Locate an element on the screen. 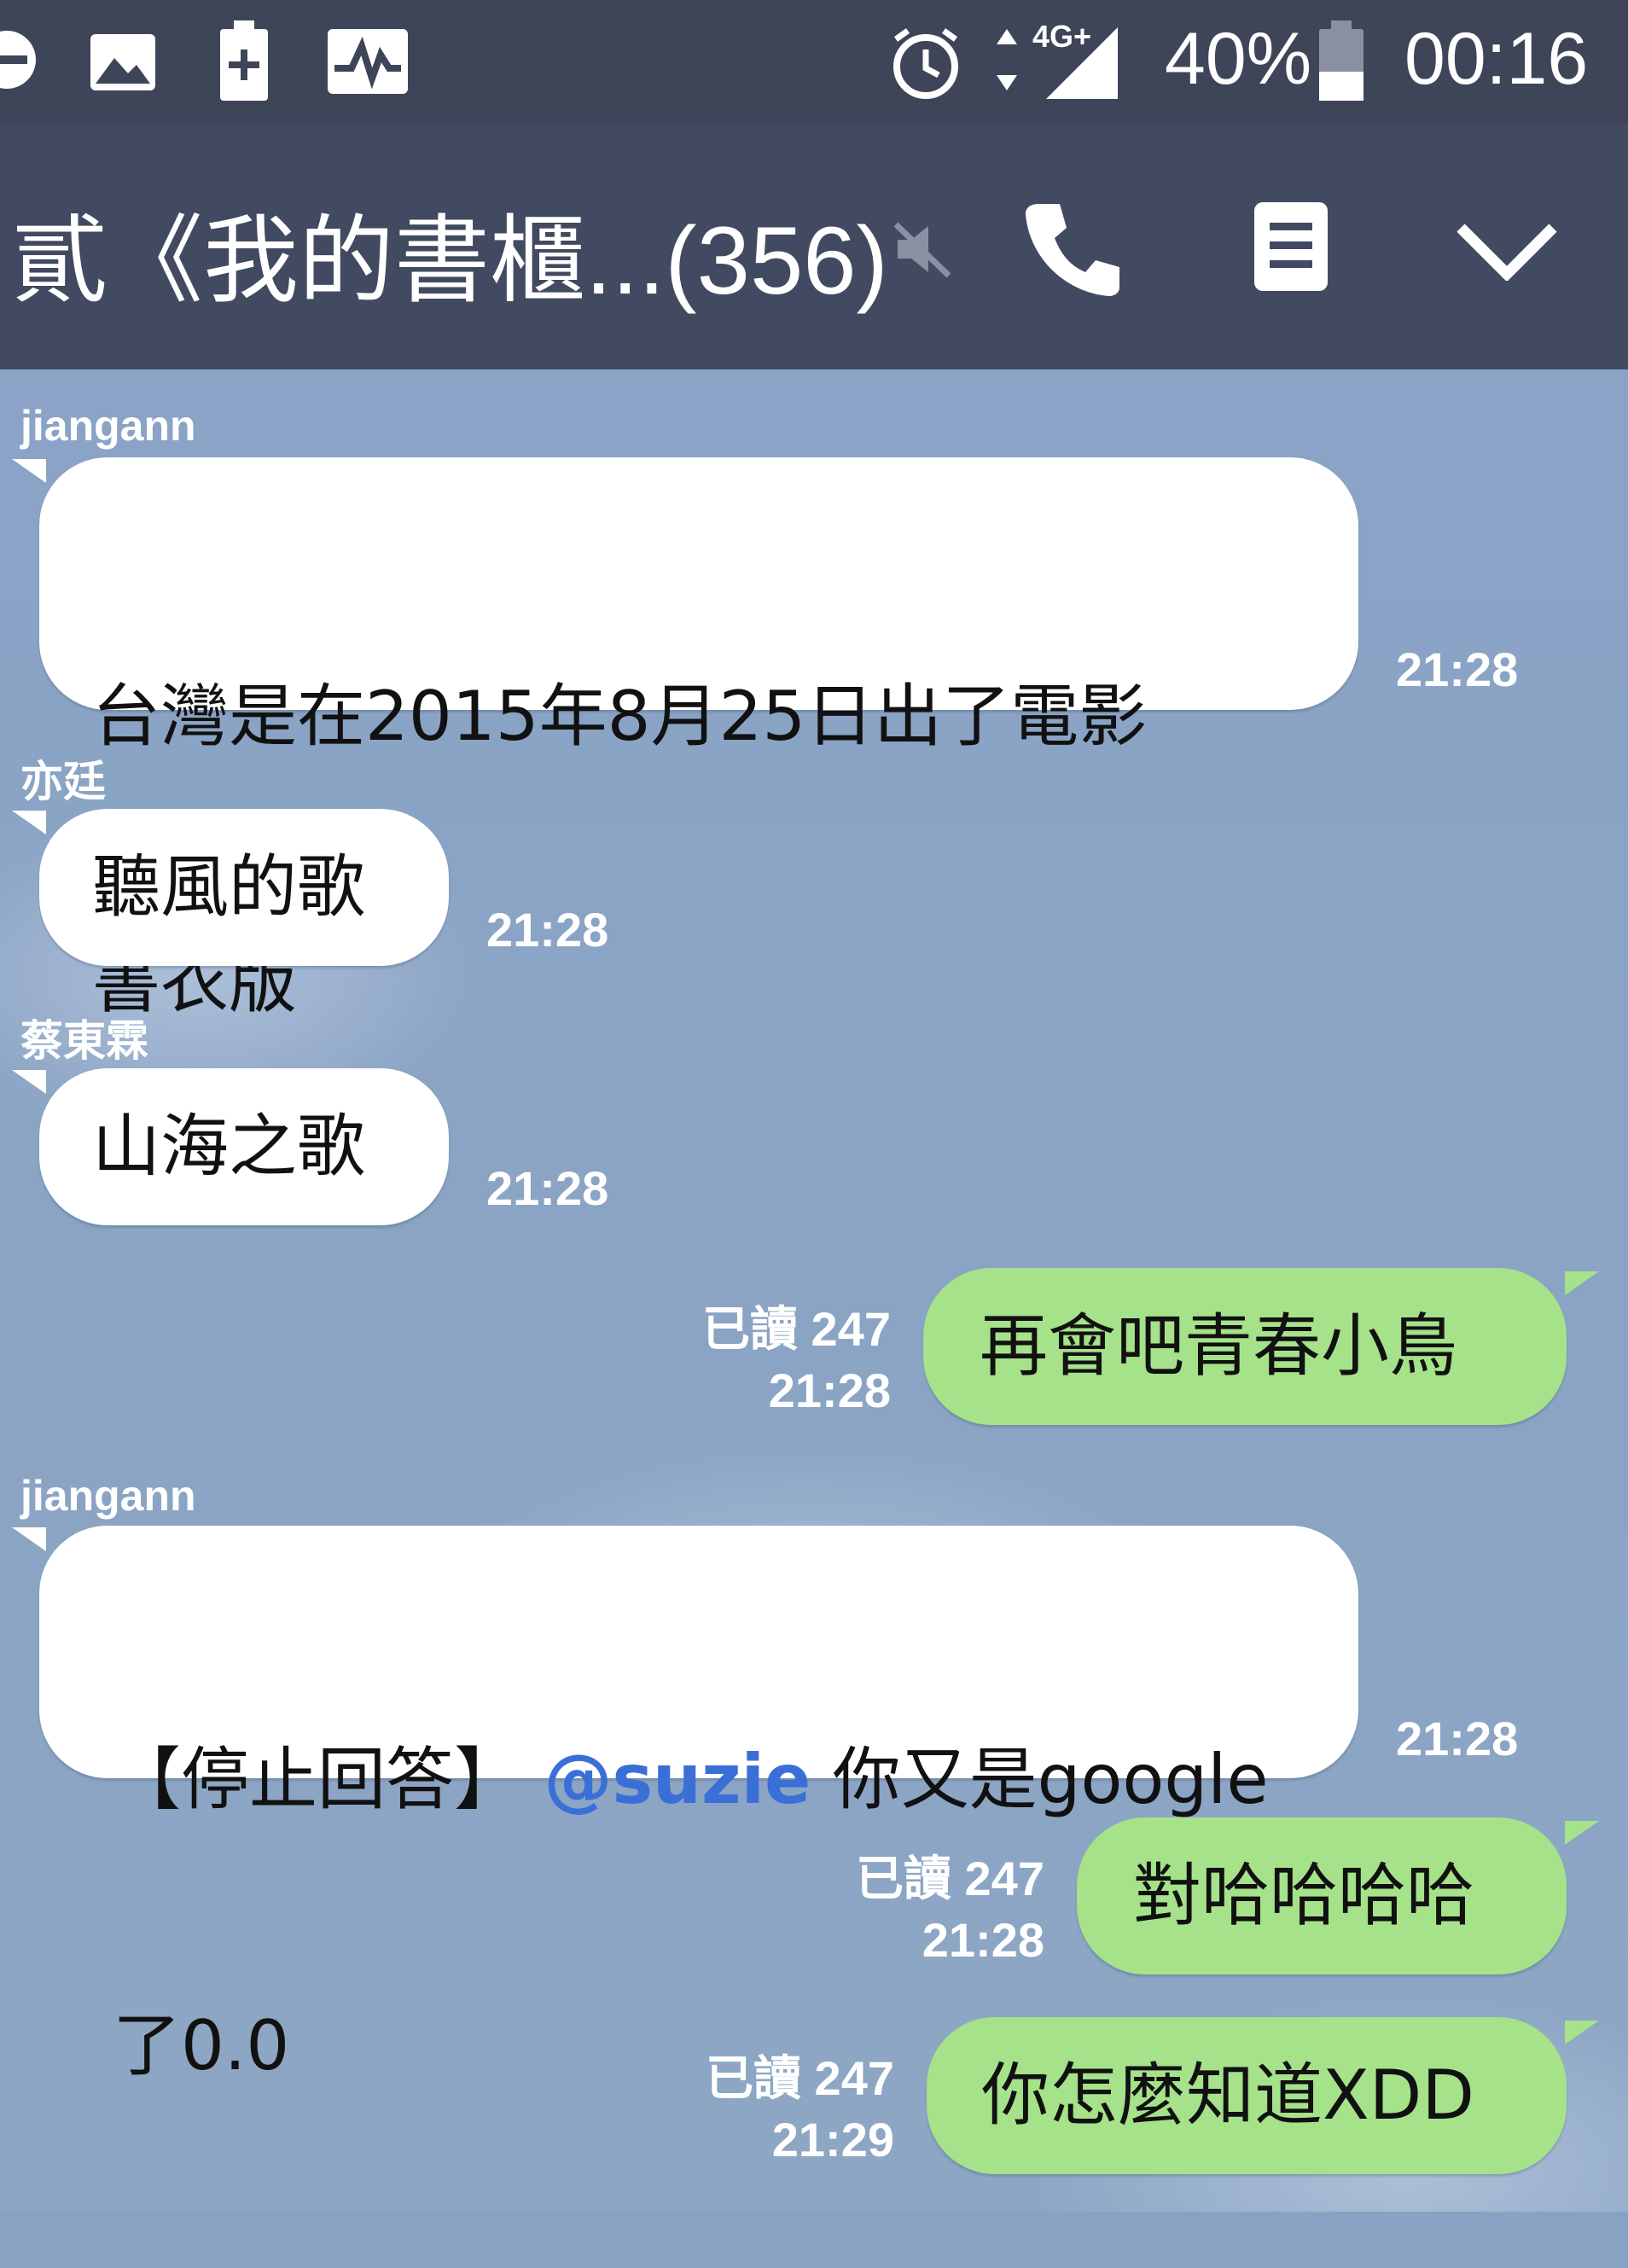 Image resolution: width=1628 pixels, height=2268 pixels. message-text: 你又是google is located at coordinates (1040, 1779).